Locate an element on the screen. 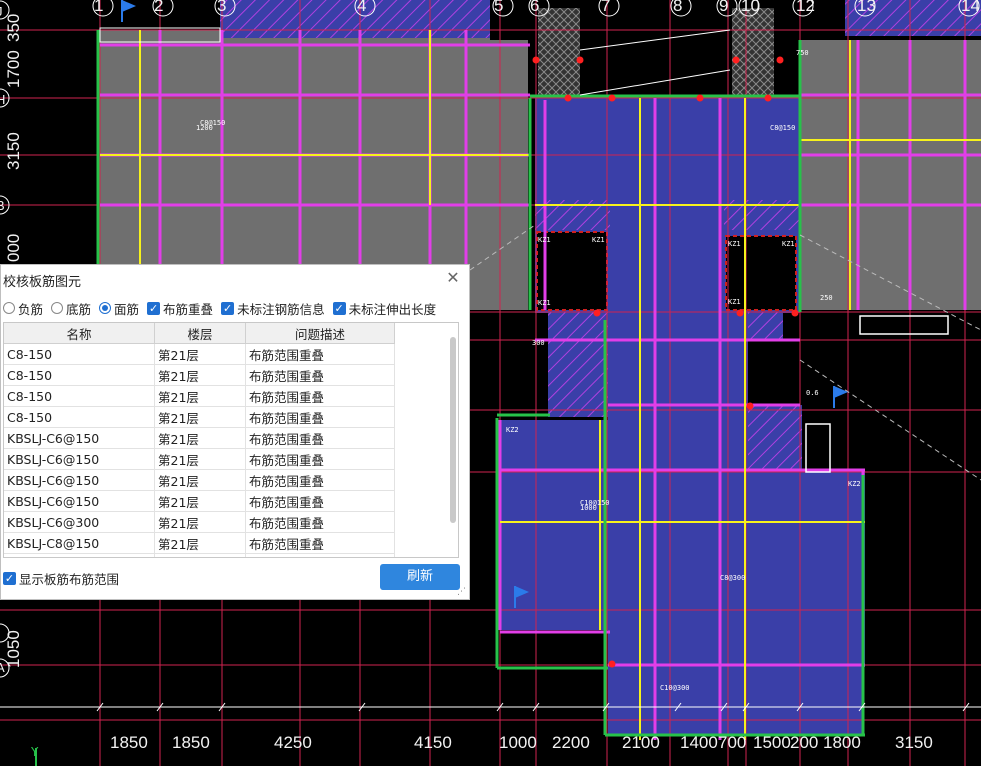  plan-label: C8@300 is located at coordinates (732, 578).